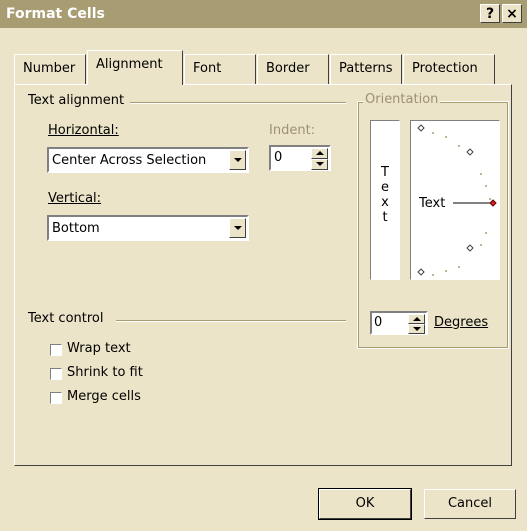 The width and height of the screenshot is (527, 531). What do you see at coordinates (300, 158) in the screenshot?
I see `indent-spinner: 0` at bounding box center [300, 158].